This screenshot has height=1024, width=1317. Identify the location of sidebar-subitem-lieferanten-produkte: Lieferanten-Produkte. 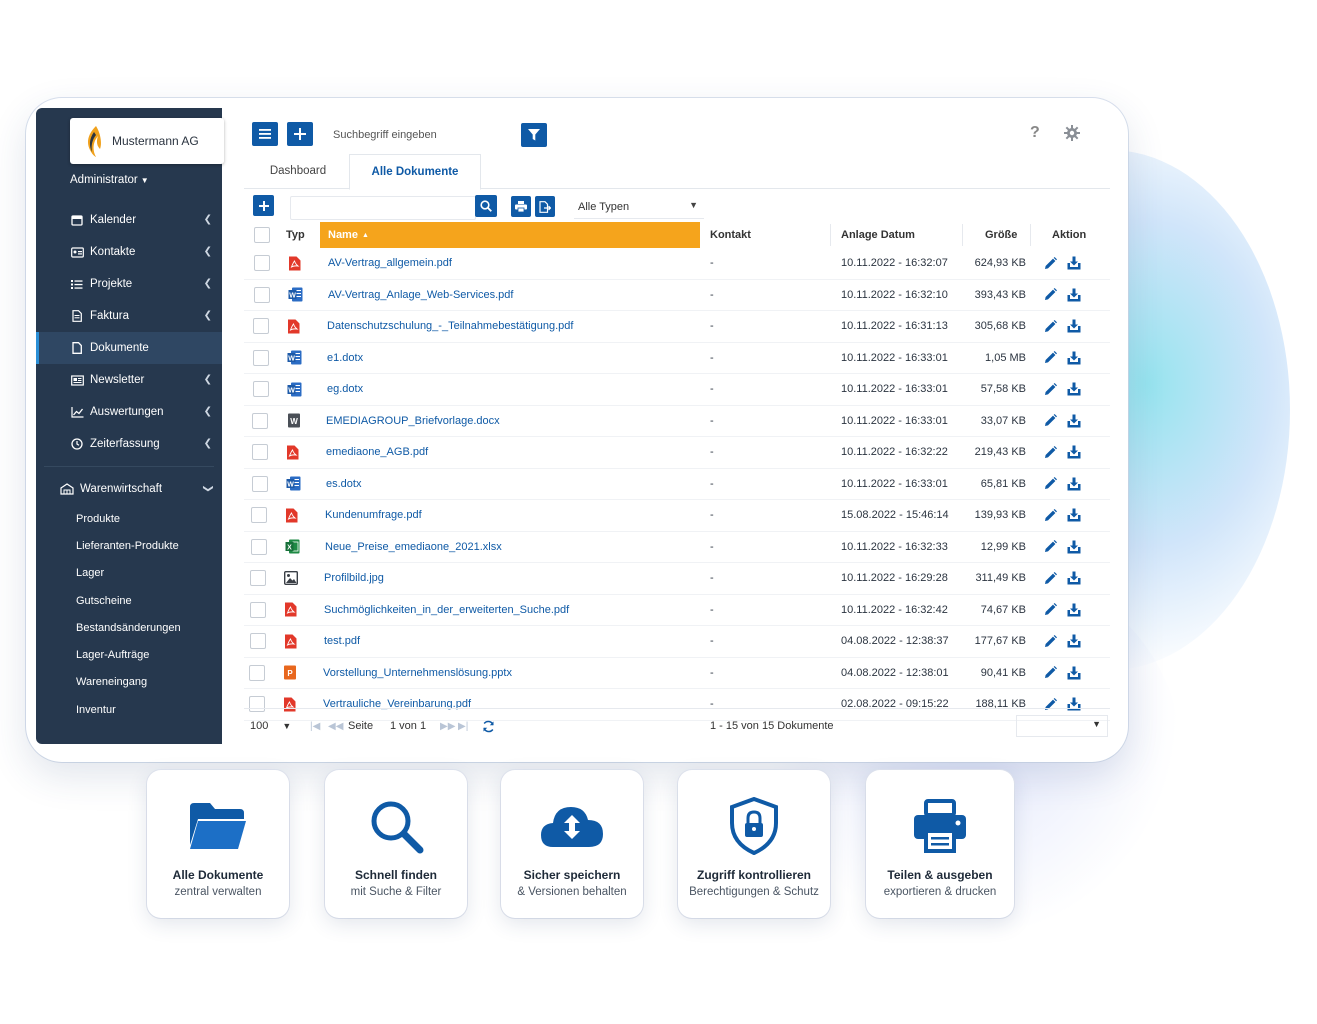
(129, 545).